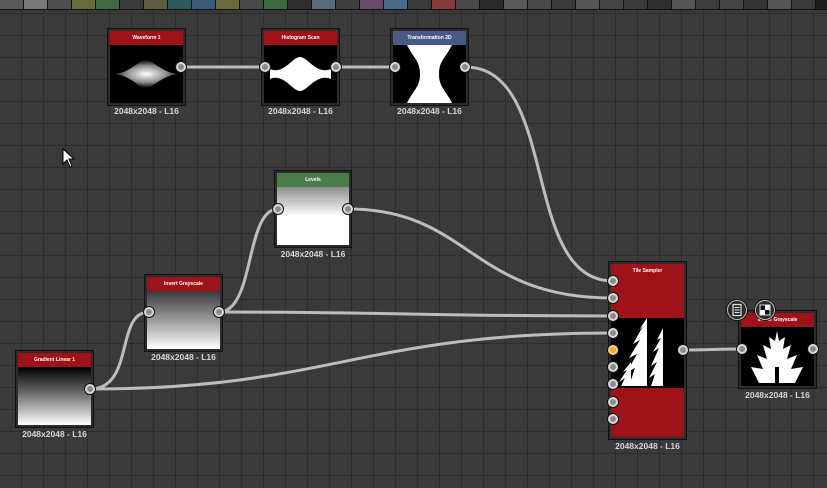 The image size is (827, 488). Describe the element at coordinates (777, 320) in the screenshot. I see `node-title: Mirror Grayscale` at that location.